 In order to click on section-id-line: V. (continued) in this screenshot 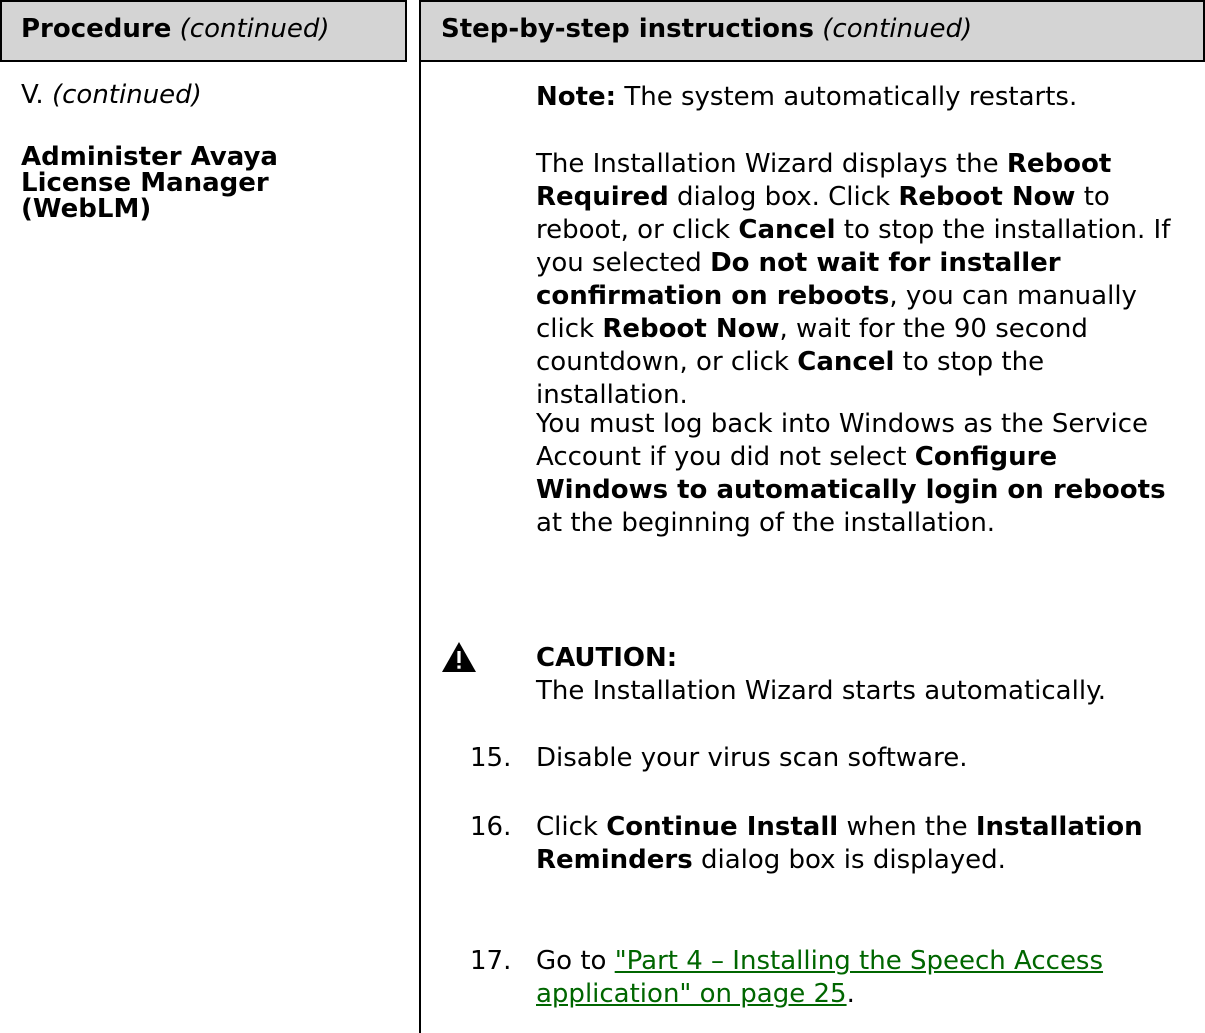, I will do `click(211, 95)`.